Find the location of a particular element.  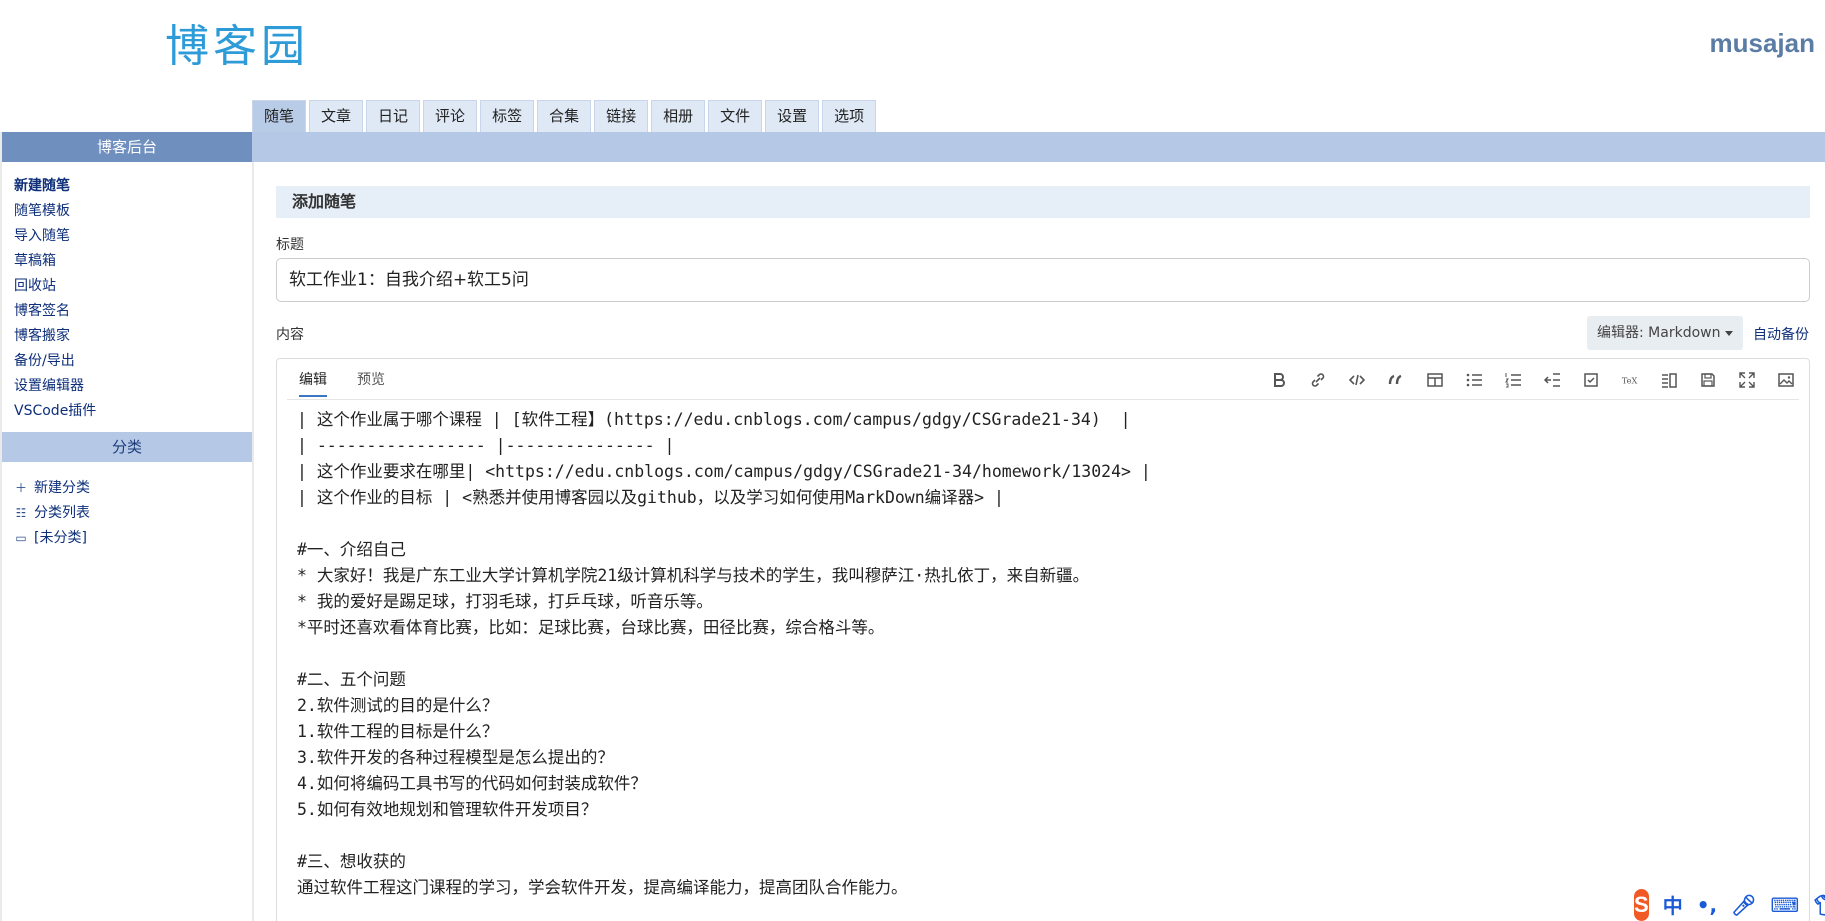

plus-icon: ＋ is located at coordinates (20, 488).